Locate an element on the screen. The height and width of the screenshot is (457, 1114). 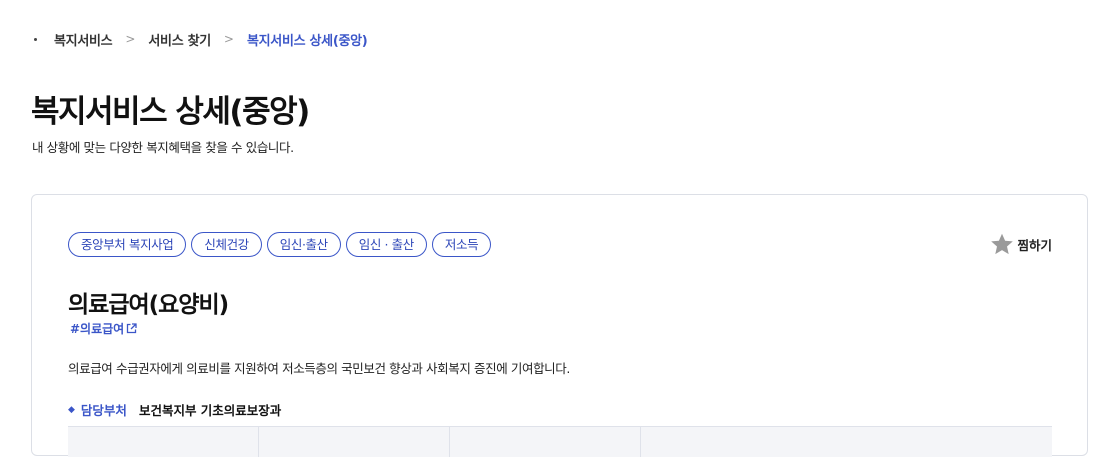
home-dot-icon is located at coordinates (35, 39).